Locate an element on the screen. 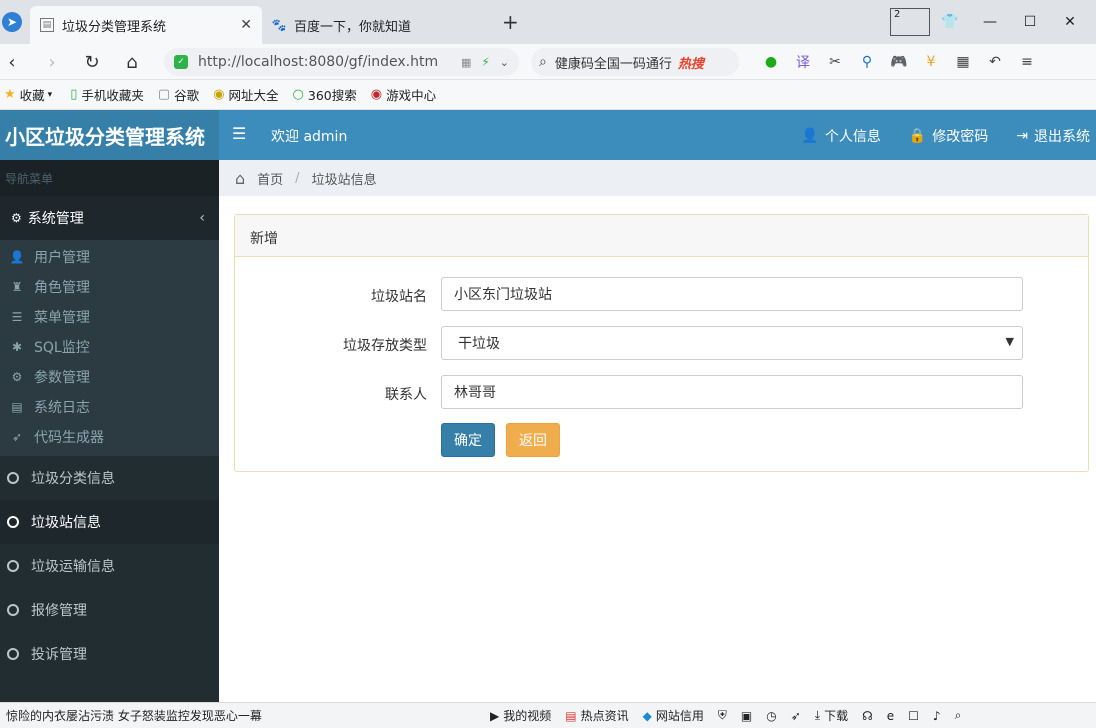 Image resolution: width=1096 pixels, height=728 pixels. bug-icon: ✱ is located at coordinates (17, 347).